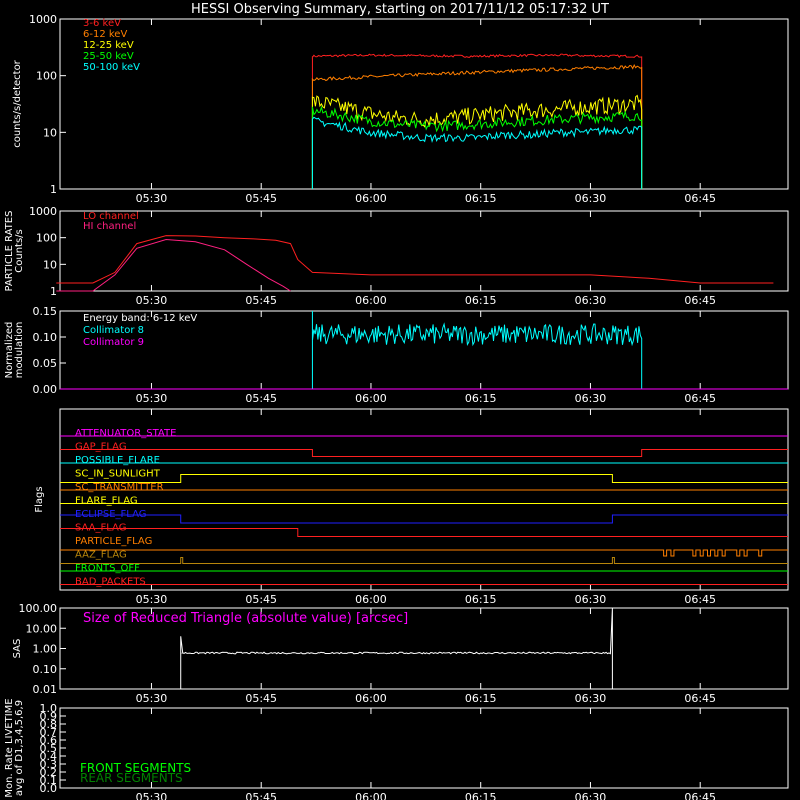 Image resolution: width=800 pixels, height=800 pixels. Describe the element at coordinates (46, 76) in the screenshot. I see `y-tick-label-0-2: 100` at that location.